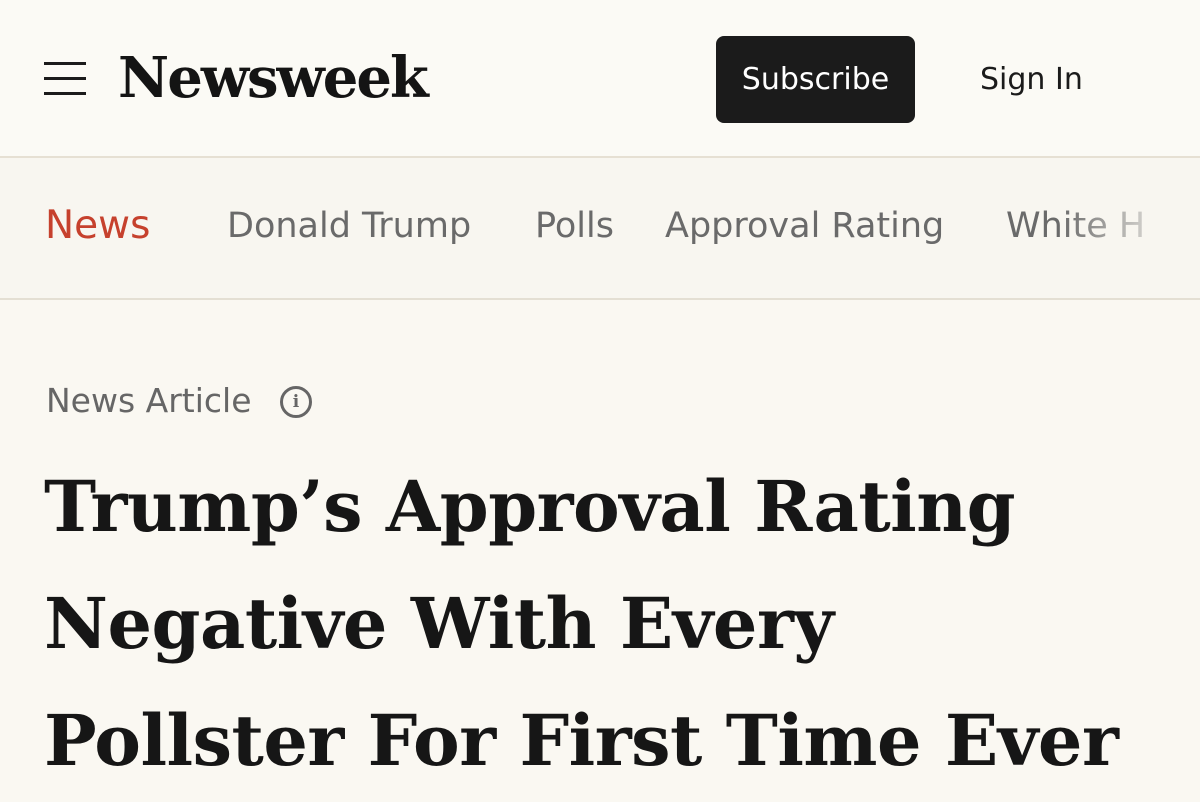  I want to click on nav-item-news: News, so click(97, 228).